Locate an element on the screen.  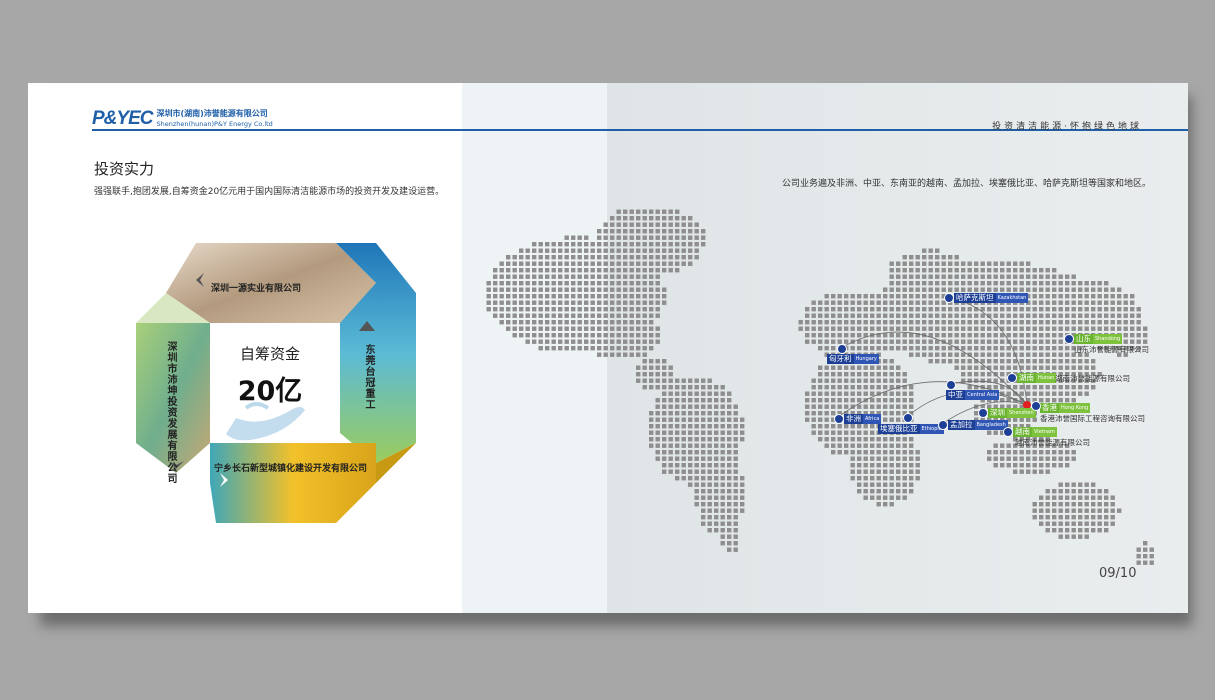
location-tag-hunan: 湖南 Hunan is located at coordinates (1037, 378).